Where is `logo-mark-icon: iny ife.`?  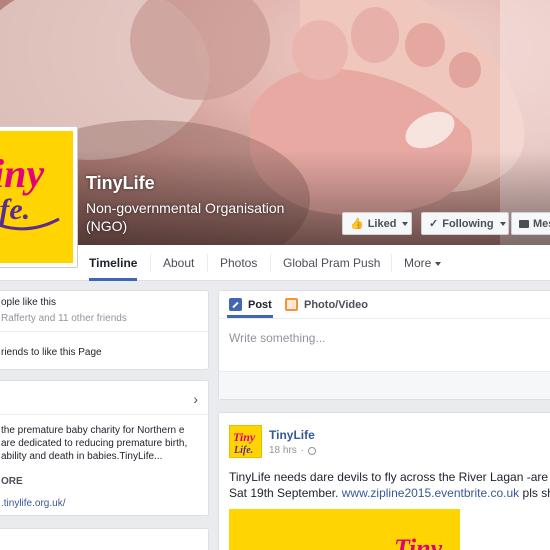 logo-mark-icon: iny ife. is located at coordinates (30, 191).